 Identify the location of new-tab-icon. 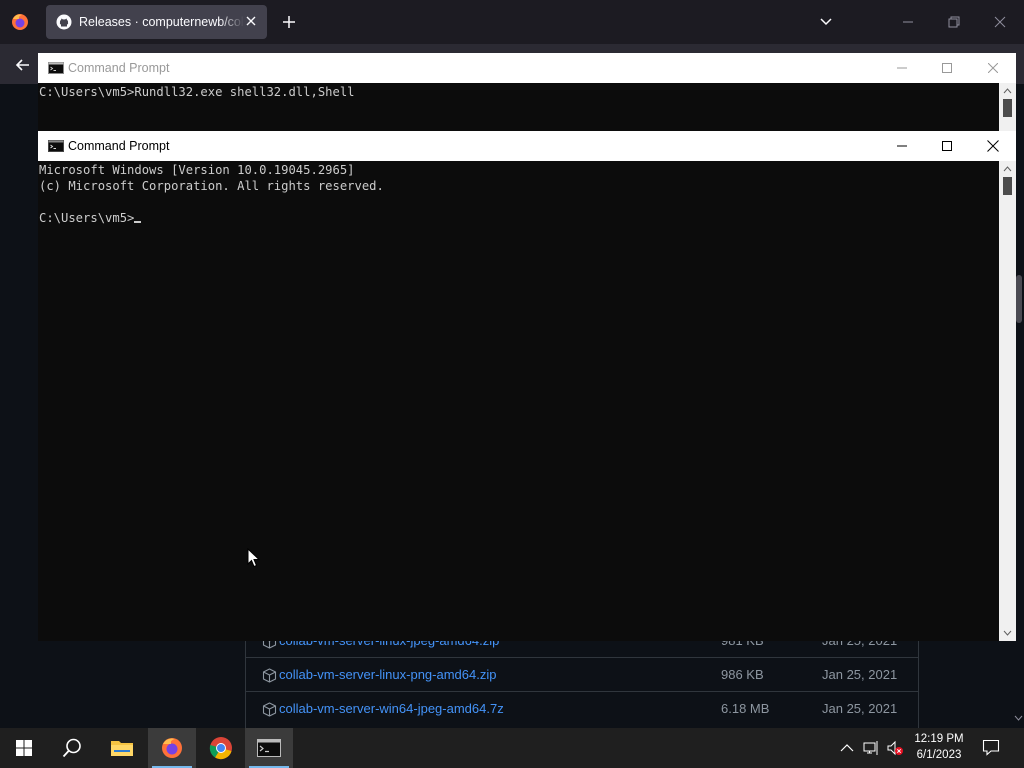
(289, 22).